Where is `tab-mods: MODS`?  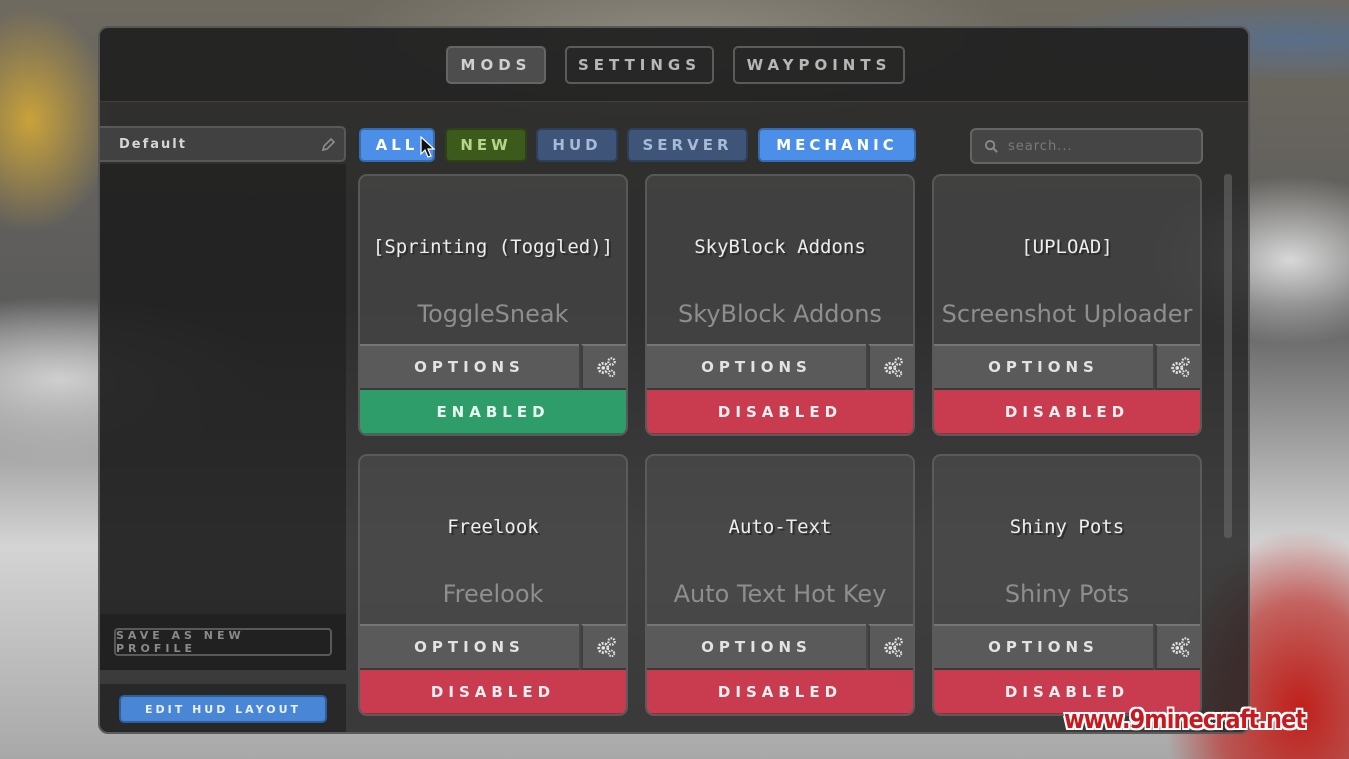
tab-mods: MODS is located at coordinates (496, 65).